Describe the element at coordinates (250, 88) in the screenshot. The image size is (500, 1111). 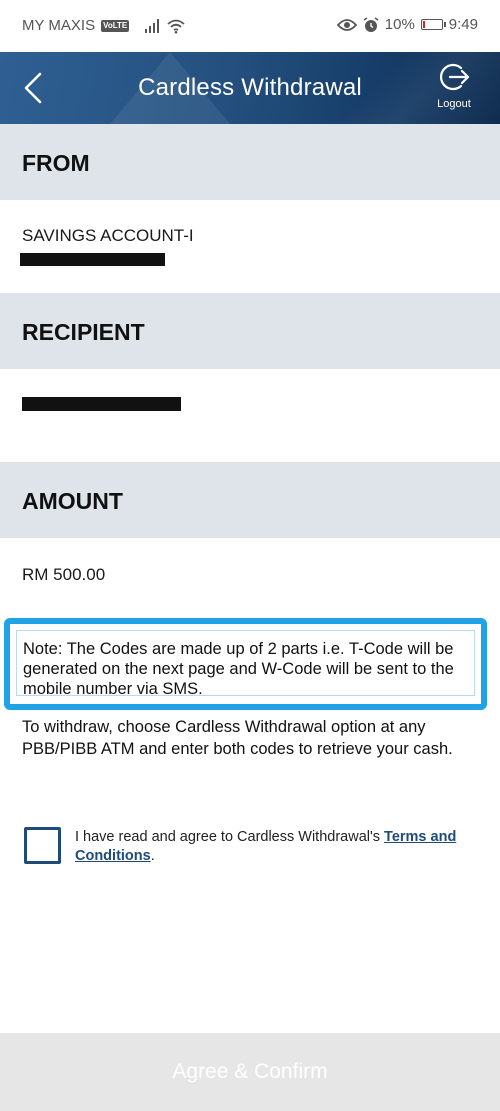
I see `app-header: Cardless Withdrawal Logout` at that location.